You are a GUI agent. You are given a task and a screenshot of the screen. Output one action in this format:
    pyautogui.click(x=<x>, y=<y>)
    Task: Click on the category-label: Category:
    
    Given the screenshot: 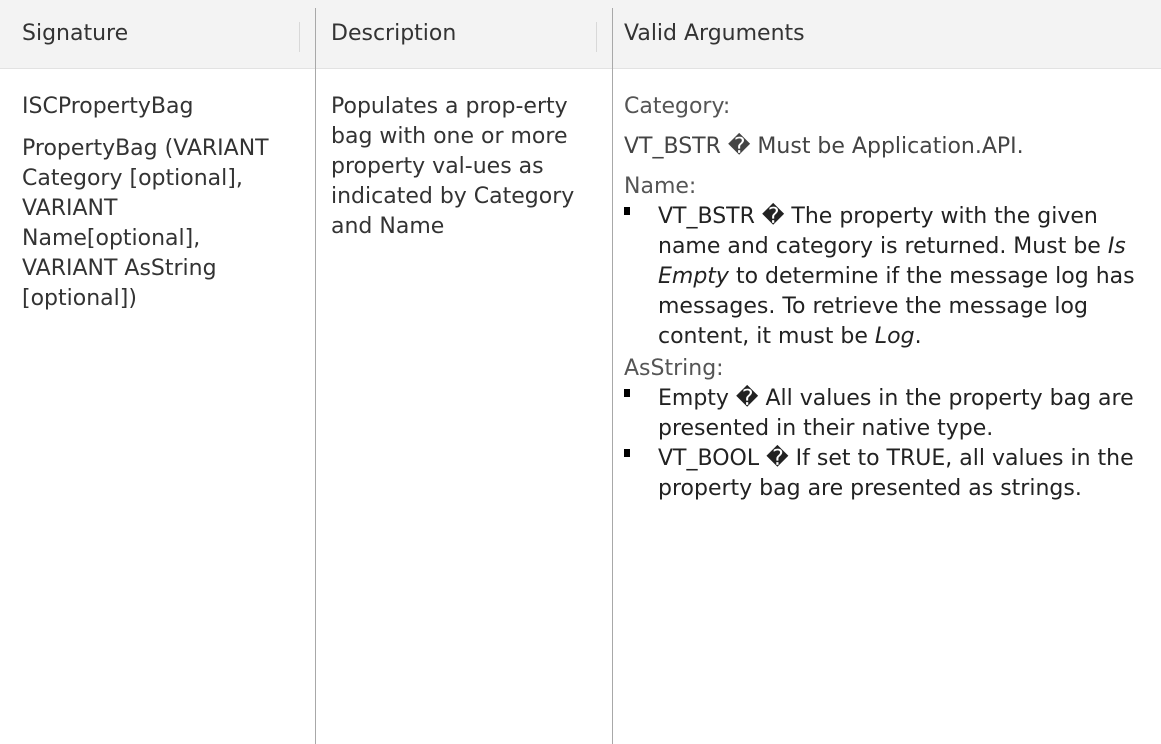 What is the action you would take?
    pyautogui.click(x=677, y=106)
    